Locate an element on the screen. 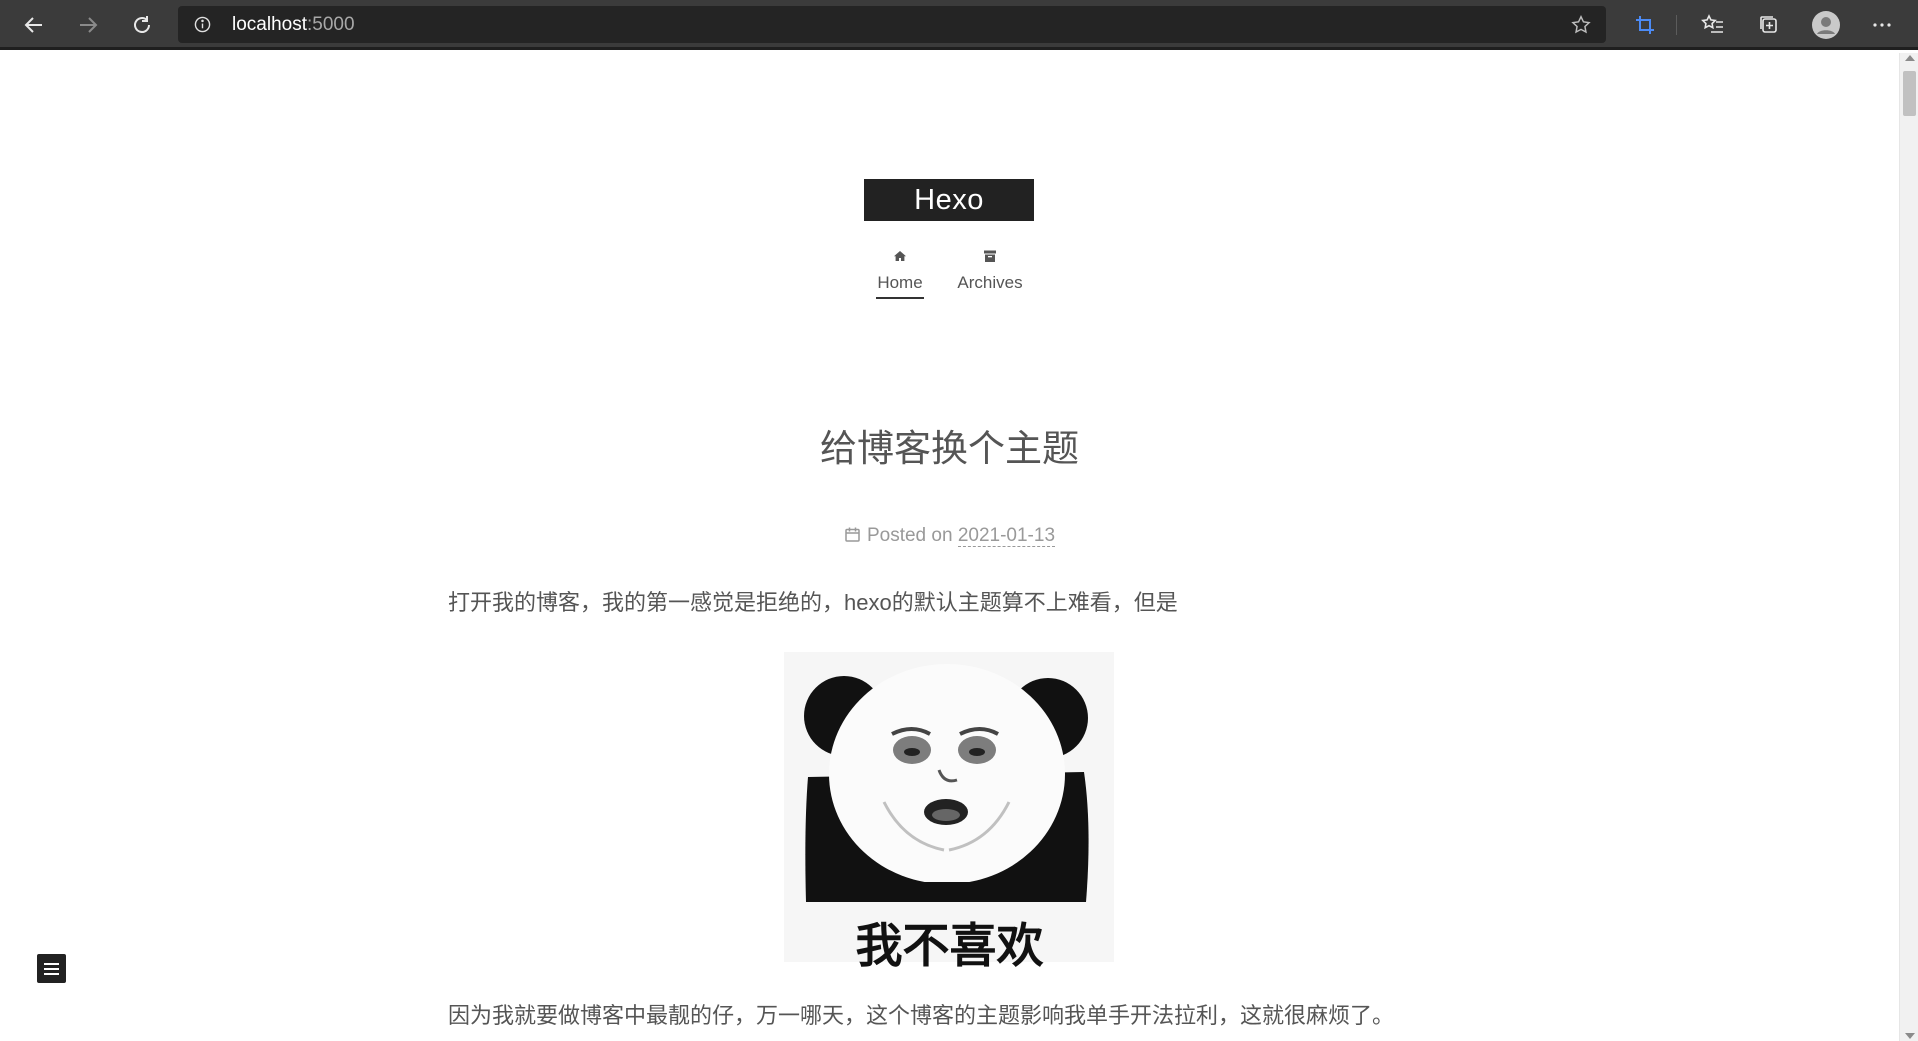 This screenshot has width=1918, height=1041. screen-capture-icon is located at coordinates (1645, 25).